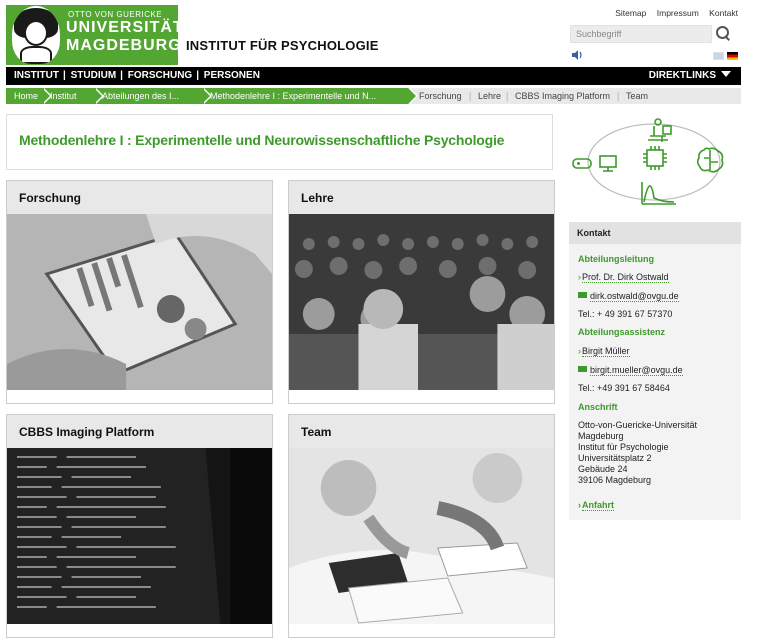 The height and width of the screenshot is (640, 766). Describe the element at coordinates (630, 370) in the screenshot. I see `assistenz-email-link: birgit.mueller@ovgu.de` at that location.